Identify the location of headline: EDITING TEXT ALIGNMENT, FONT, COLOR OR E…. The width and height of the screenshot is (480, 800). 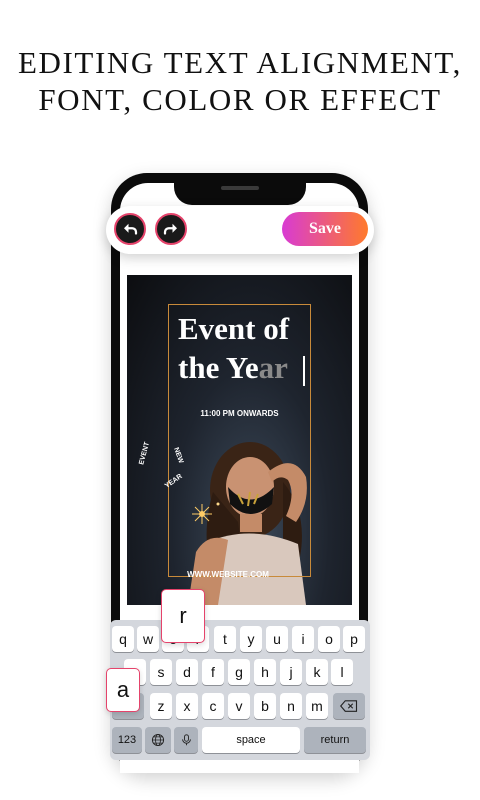
(240, 81).